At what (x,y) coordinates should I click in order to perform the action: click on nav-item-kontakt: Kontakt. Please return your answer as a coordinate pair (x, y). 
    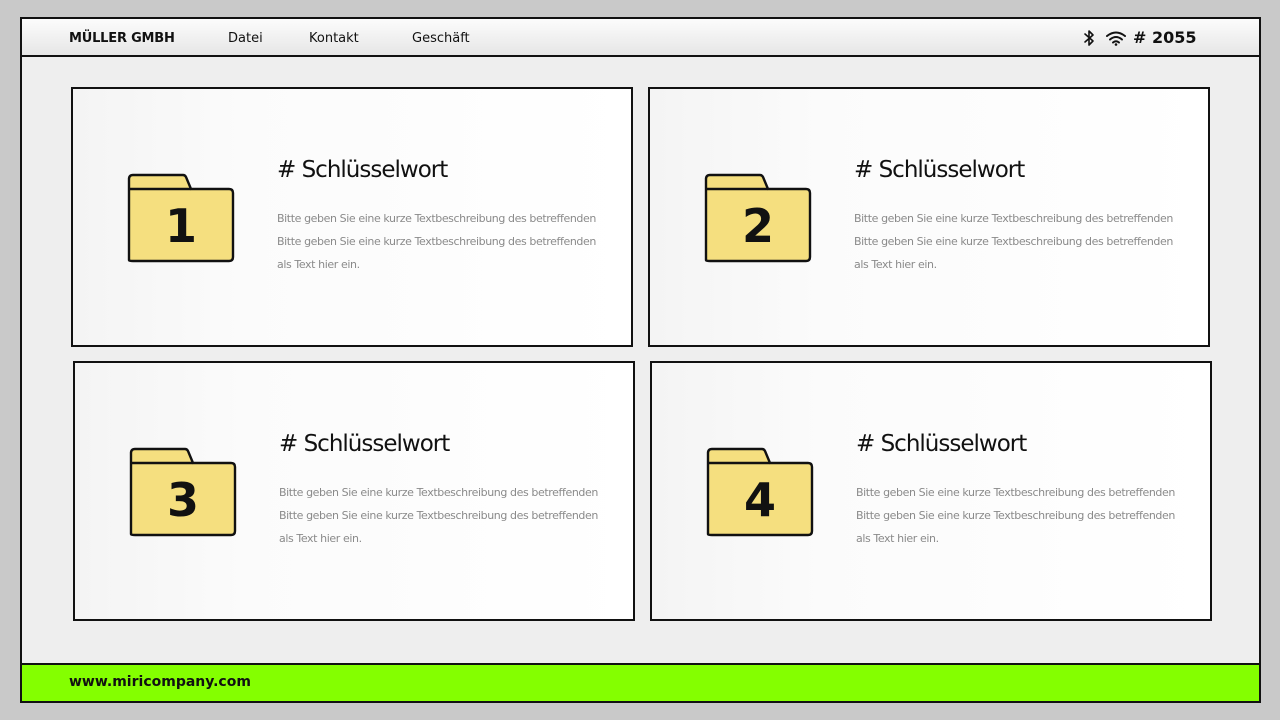
    Looking at the image, I should click on (334, 38).